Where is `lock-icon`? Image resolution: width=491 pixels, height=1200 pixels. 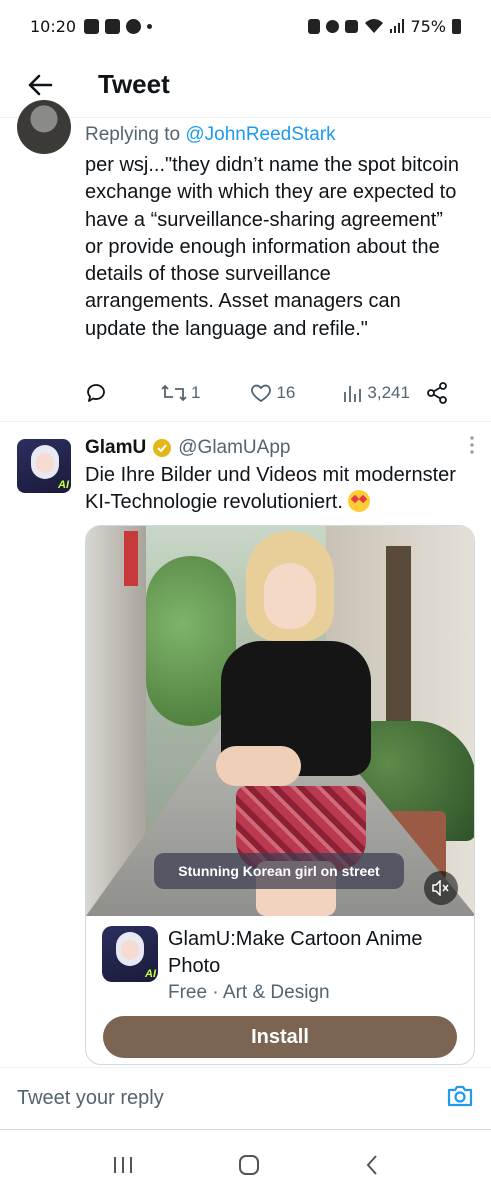
lock-icon is located at coordinates (314, 26).